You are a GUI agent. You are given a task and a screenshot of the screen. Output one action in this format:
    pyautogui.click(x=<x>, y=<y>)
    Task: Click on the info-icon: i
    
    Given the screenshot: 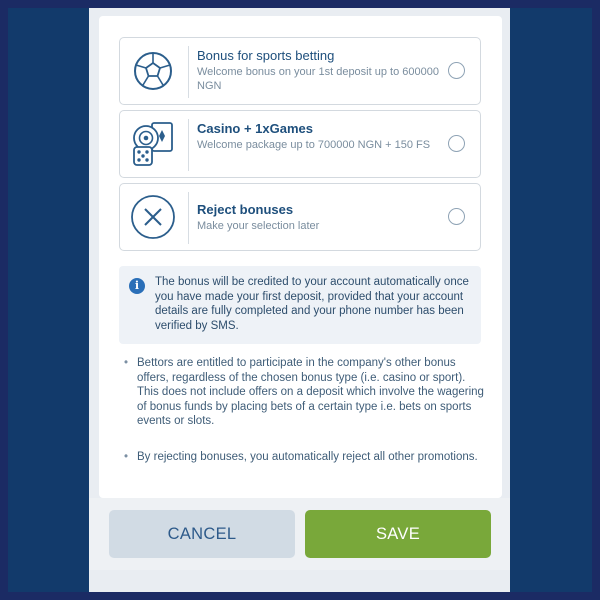 What is the action you would take?
    pyautogui.click(x=137, y=286)
    